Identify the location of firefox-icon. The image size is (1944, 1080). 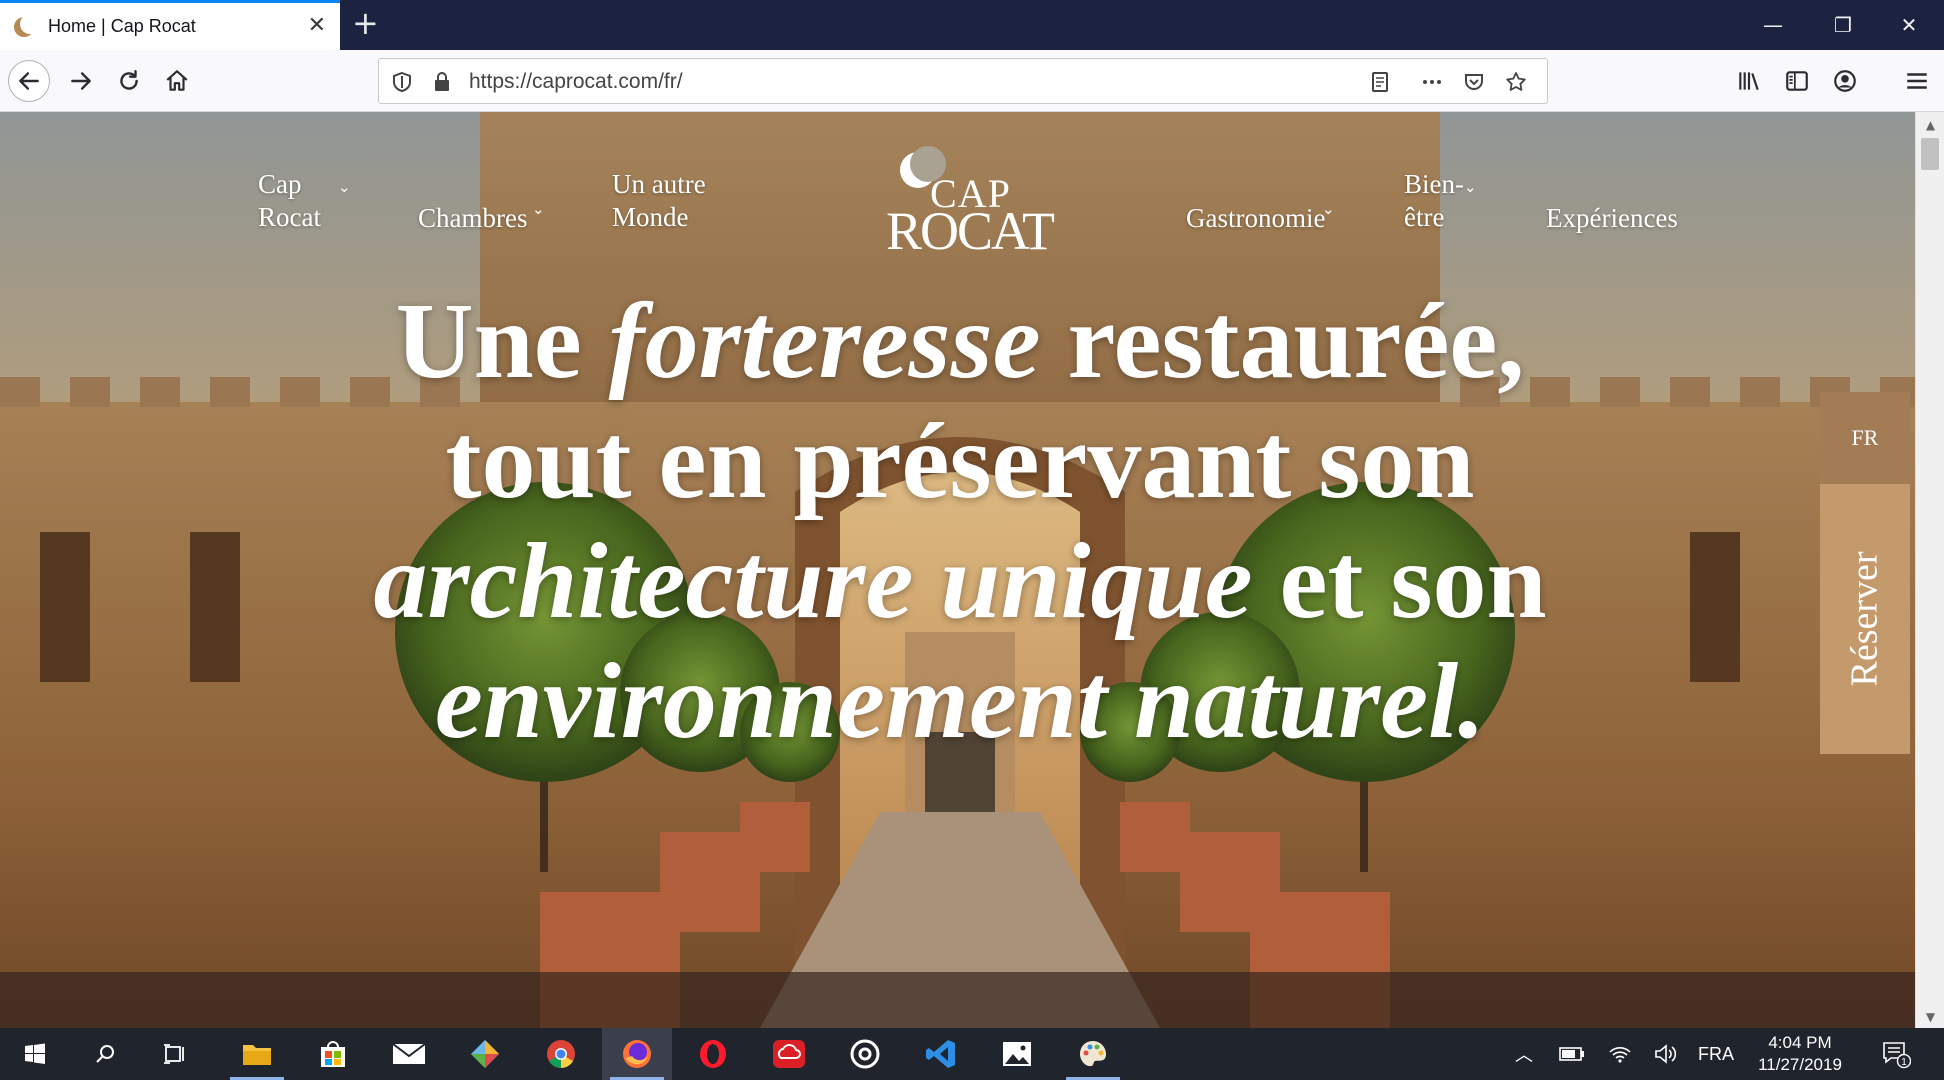
(637, 1054).